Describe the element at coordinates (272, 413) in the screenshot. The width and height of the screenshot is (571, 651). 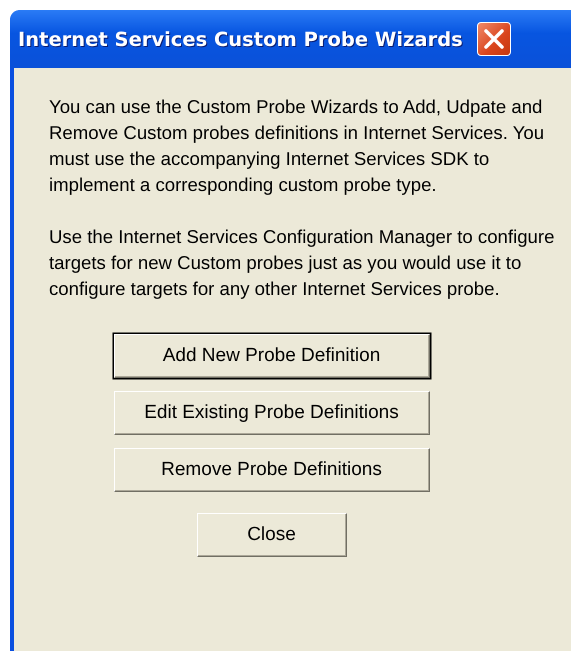
I see `wizard-button: Edit Existing Probe Definitions` at that location.